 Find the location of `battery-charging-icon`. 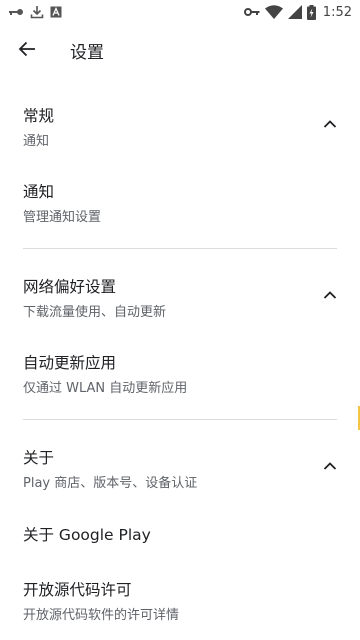

battery-charging-icon is located at coordinates (311, 12).